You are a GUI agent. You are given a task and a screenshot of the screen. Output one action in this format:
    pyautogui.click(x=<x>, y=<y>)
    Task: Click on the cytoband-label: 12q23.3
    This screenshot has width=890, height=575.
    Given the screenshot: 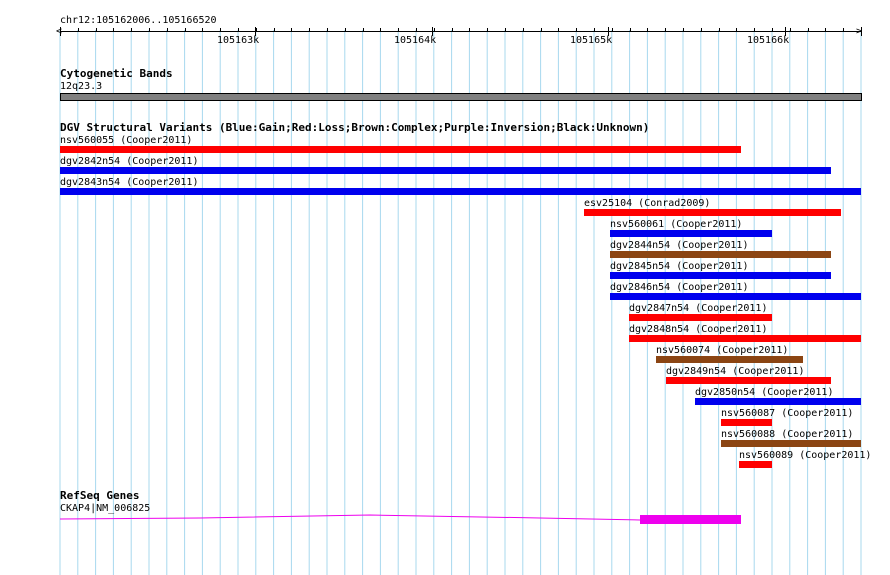 What is the action you would take?
    pyautogui.click(x=81, y=86)
    